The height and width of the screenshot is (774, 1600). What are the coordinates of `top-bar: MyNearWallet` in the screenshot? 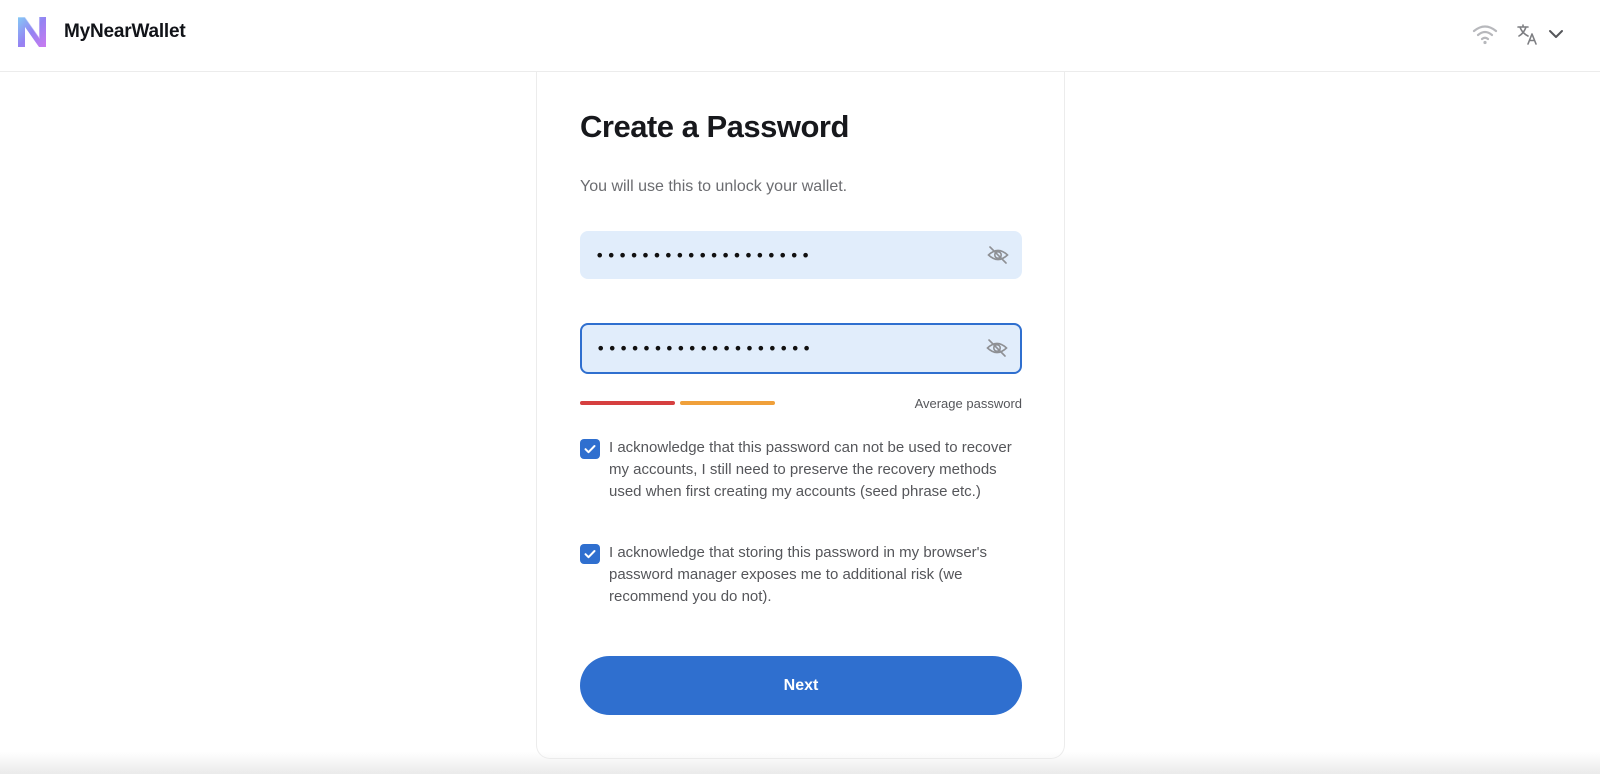 It's located at (800, 36).